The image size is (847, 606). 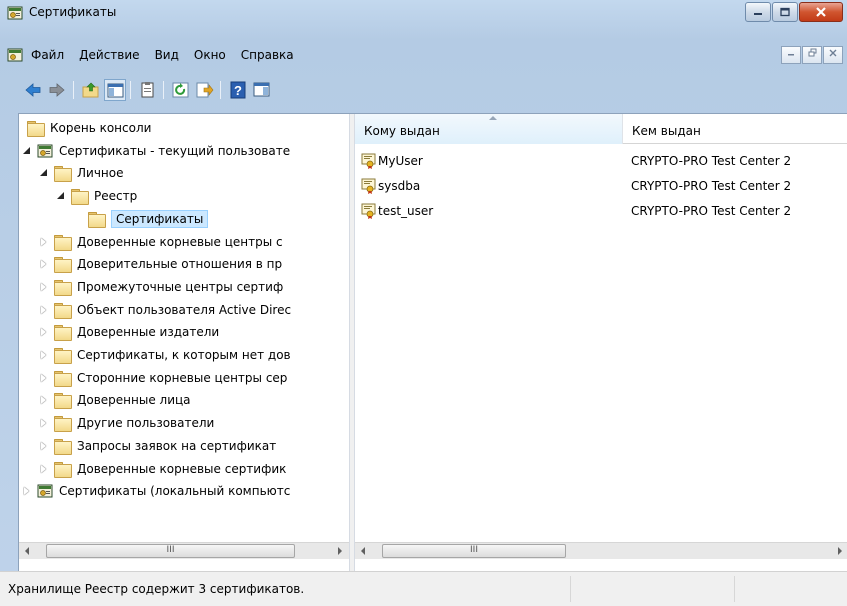 What do you see at coordinates (573, 186) in the screenshot?
I see `certificate-row: sysdba CRYPTO-PRO Test Center 2` at bounding box center [573, 186].